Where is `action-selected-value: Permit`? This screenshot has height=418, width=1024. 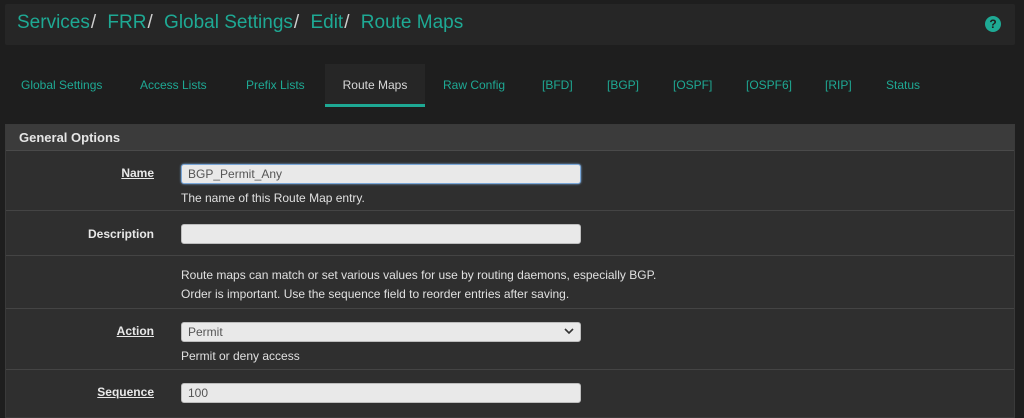 action-selected-value: Permit is located at coordinates (205, 332).